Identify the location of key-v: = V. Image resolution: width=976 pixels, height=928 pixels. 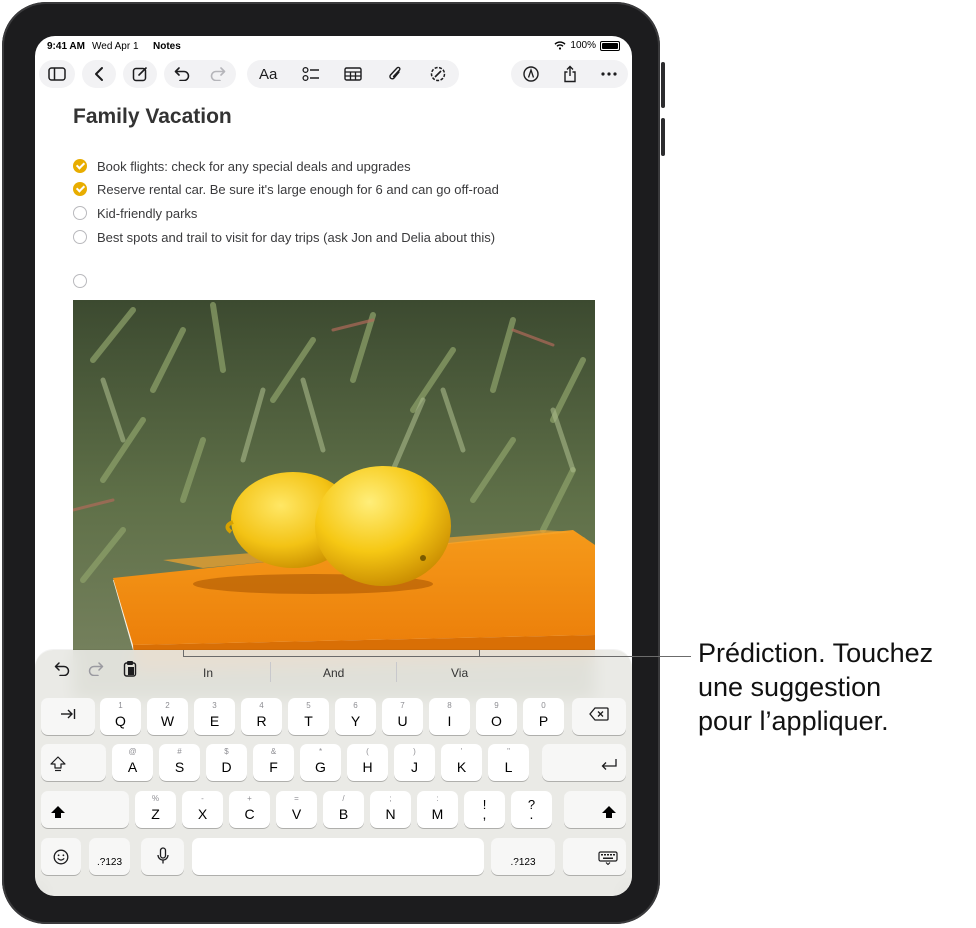
(296, 809).